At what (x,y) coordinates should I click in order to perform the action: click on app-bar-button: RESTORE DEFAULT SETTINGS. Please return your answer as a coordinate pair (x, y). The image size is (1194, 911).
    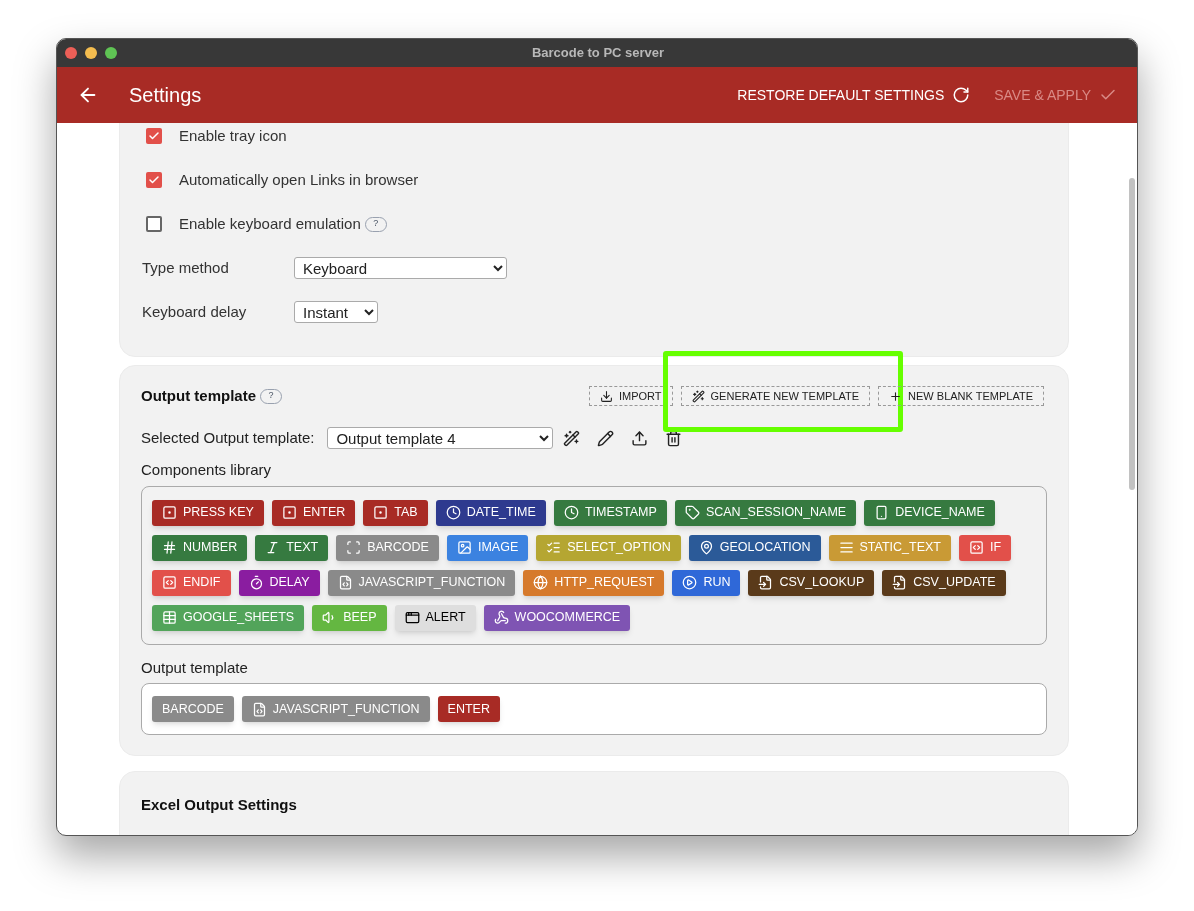
    Looking at the image, I should click on (854, 95).